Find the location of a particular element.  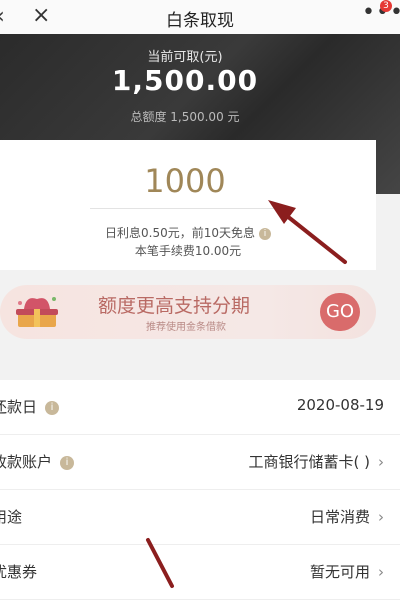

receiving-account-label: 收款账户 is located at coordinates (26, 462).